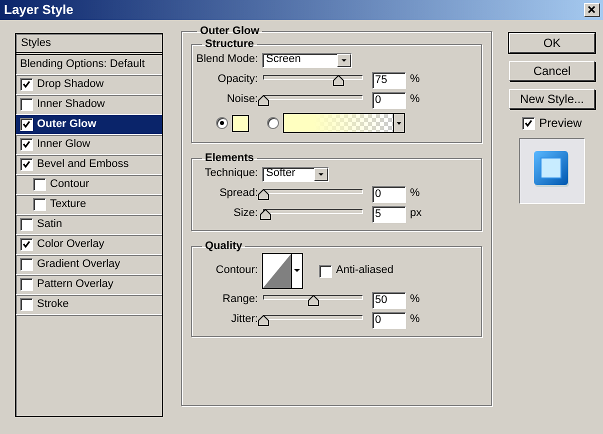 This screenshot has height=434, width=603. What do you see at coordinates (240, 123) in the screenshot?
I see `color-swatch` at bounding box center [240, 123].